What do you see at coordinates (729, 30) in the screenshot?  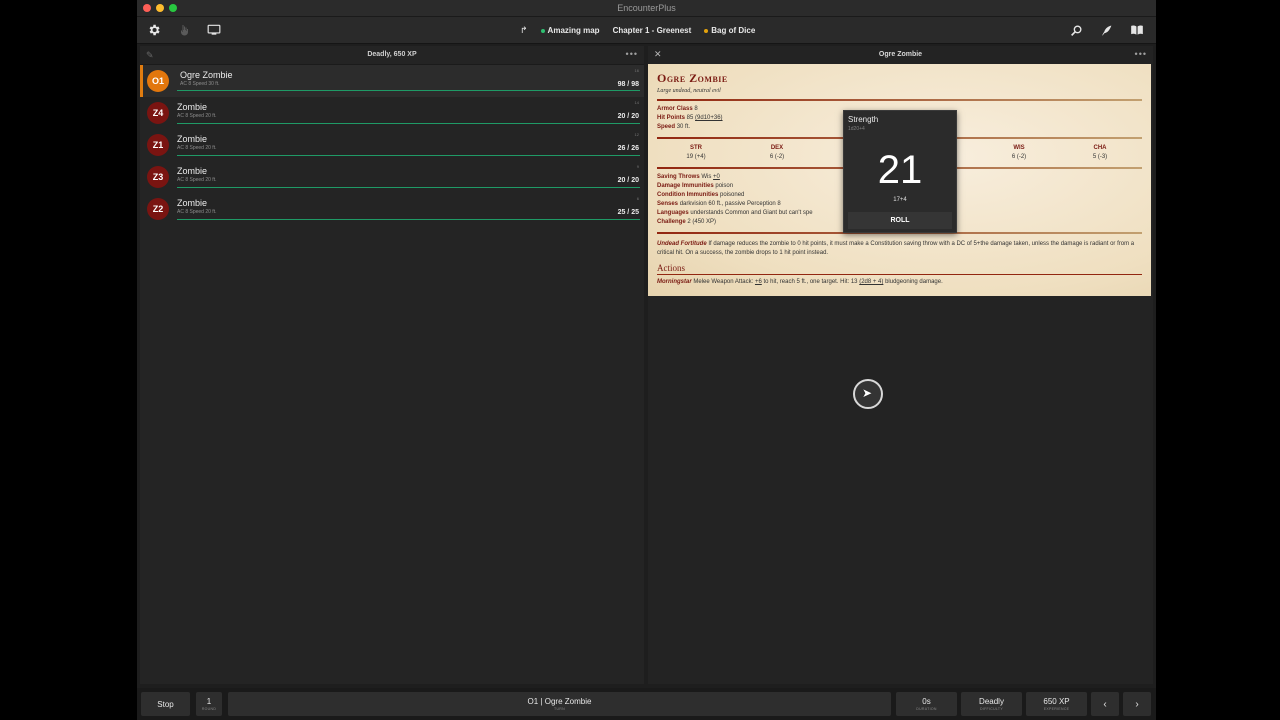 I see `toolbar-dice-button: Bag of Dice` at bounding box center [729, 30].